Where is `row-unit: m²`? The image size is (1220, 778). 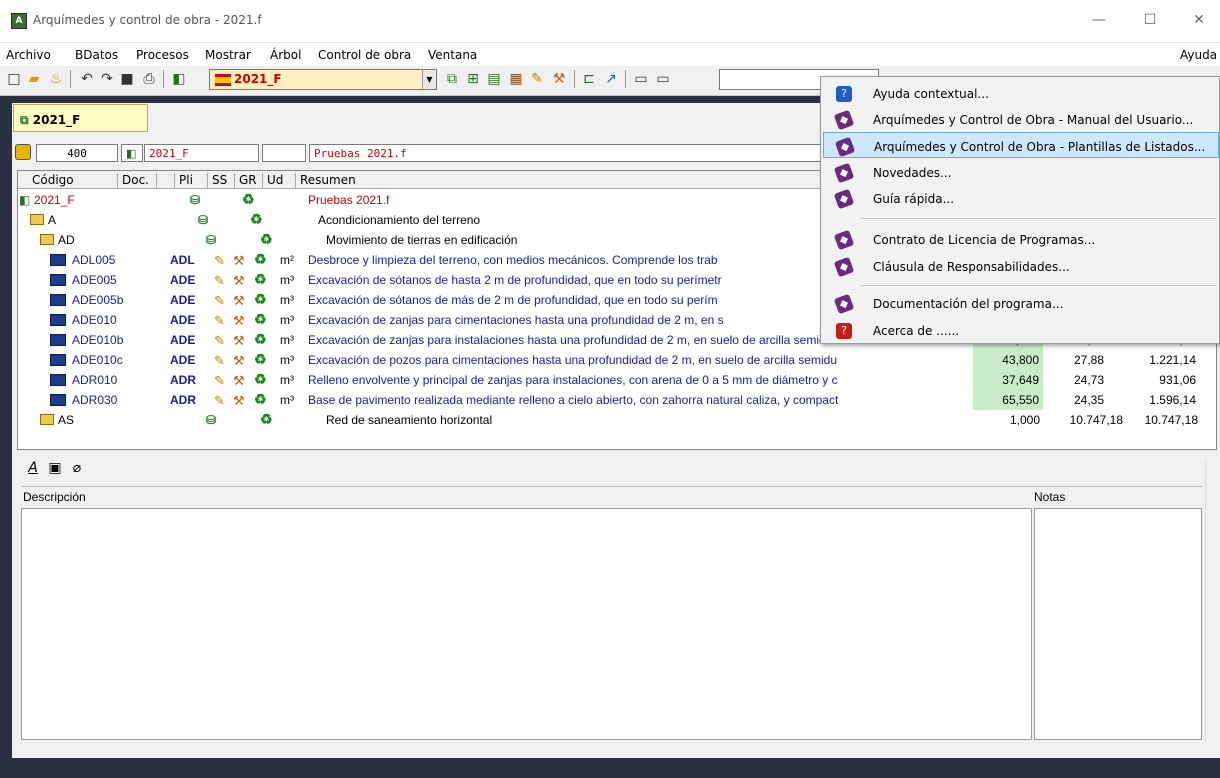
row-unit: m² is located at coordinates (287, 260).